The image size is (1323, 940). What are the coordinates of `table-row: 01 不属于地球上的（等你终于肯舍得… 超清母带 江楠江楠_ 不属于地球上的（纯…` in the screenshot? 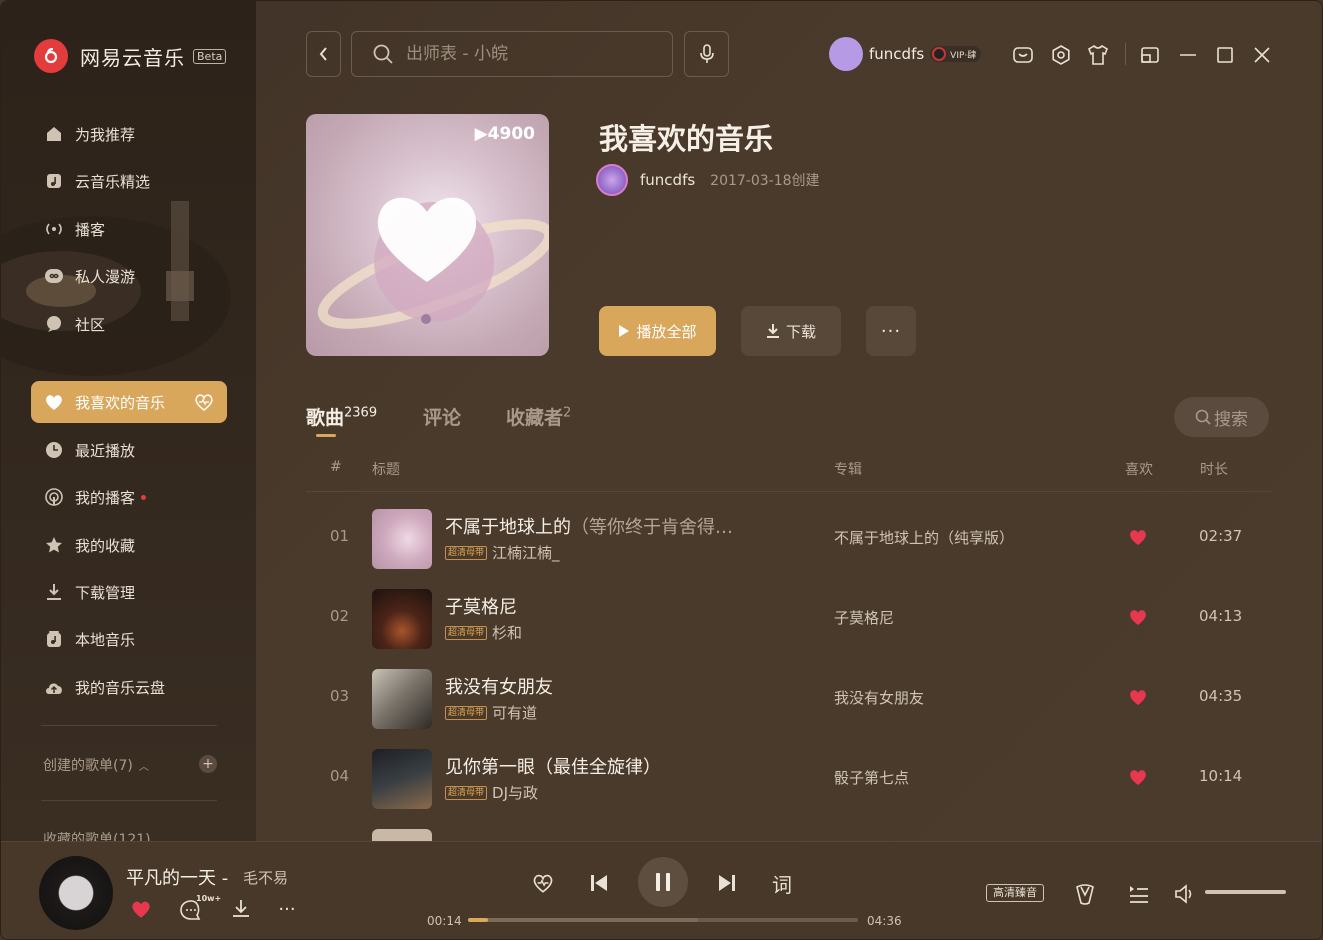 It's located at (788, 539).